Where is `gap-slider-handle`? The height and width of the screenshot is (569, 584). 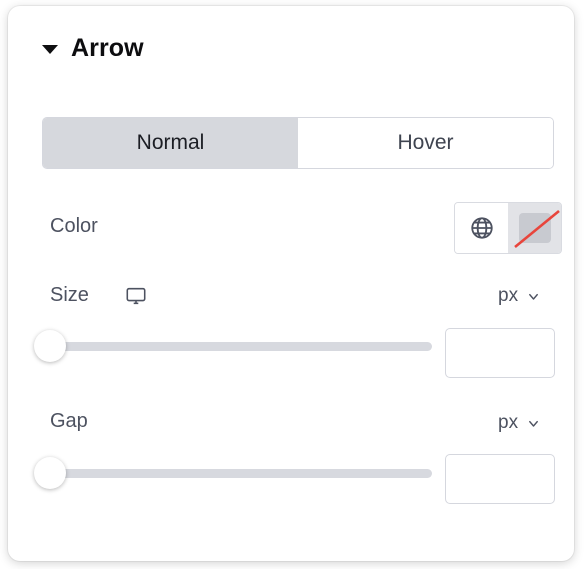 gap-slider-handle is located at coordinates (50, 473).